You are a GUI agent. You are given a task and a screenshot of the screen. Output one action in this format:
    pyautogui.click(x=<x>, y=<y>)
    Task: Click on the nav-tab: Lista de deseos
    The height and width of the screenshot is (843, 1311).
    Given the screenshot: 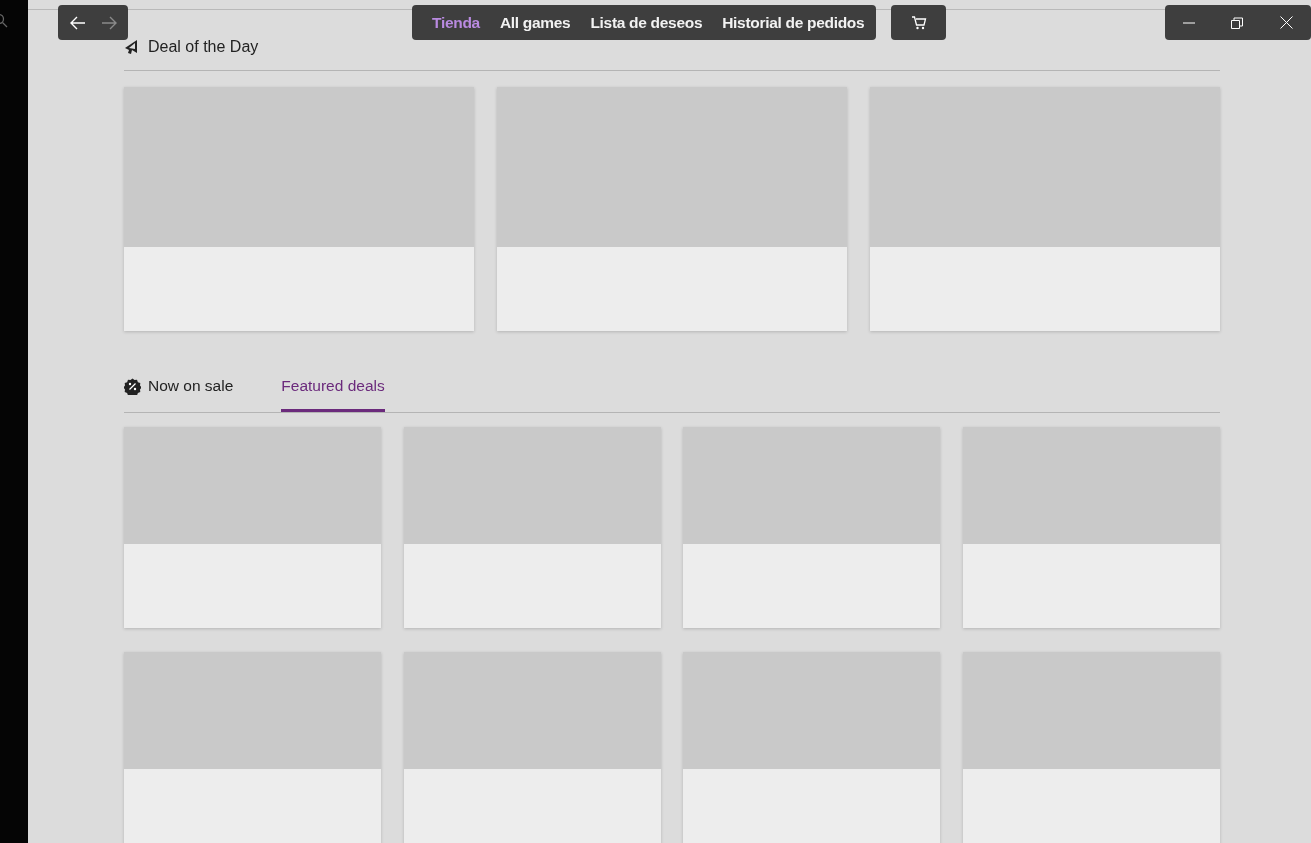 What is the action you would take?
    pyautogui.click(x=646, y=22)
    